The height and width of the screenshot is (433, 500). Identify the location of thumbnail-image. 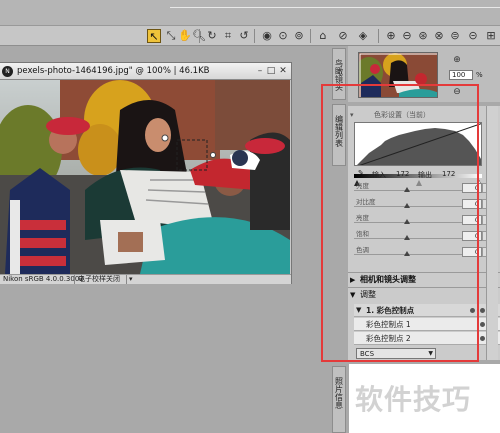
(398, 75).